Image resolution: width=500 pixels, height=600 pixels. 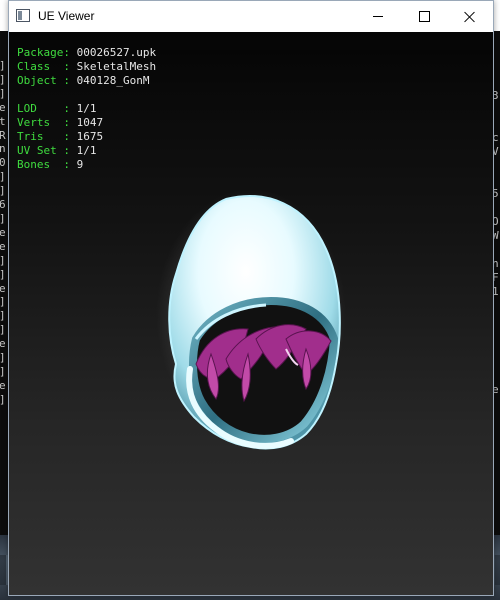 I want to click on minimize-button, so click(x=378, y=16).